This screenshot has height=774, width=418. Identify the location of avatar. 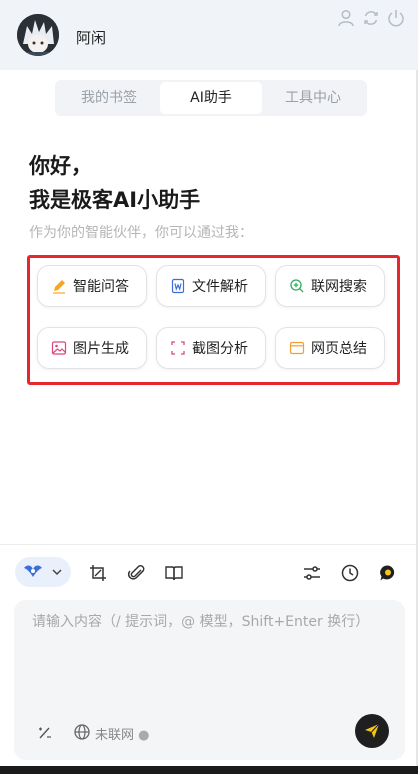
(38, 35).